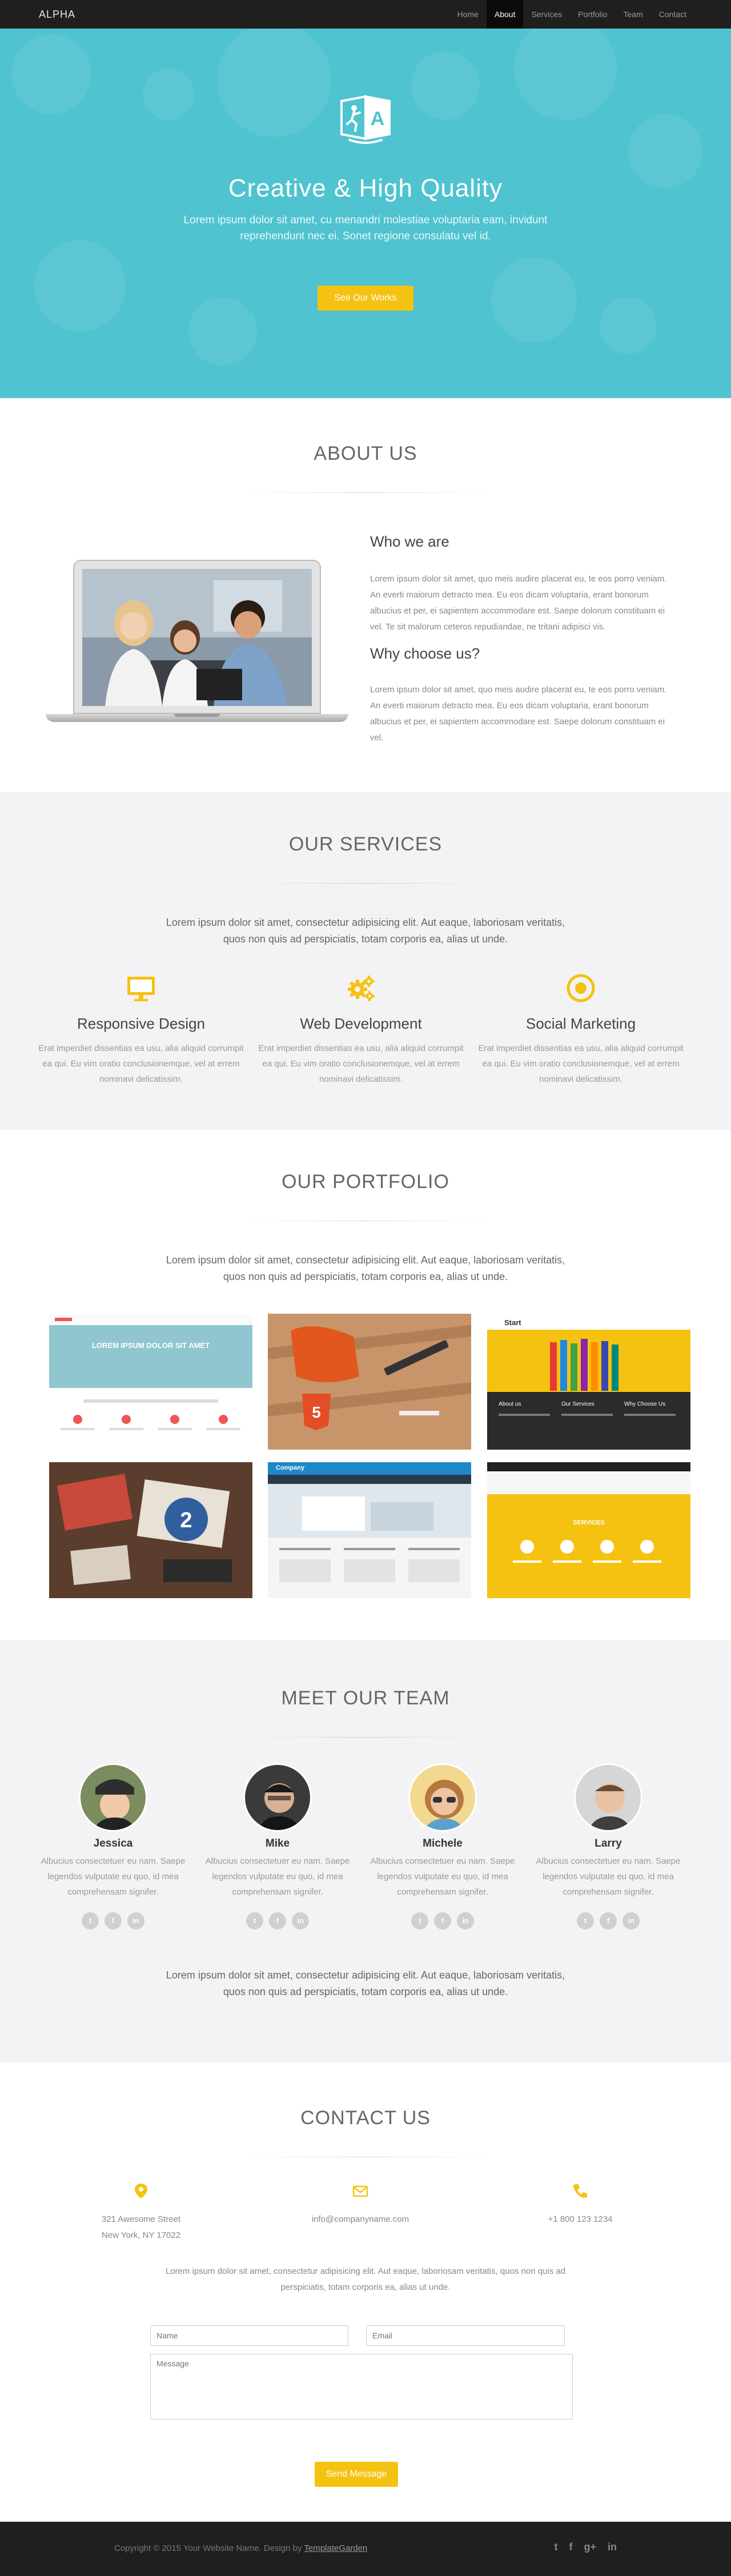  I want to click on phone-icon, so click(580, 2191).